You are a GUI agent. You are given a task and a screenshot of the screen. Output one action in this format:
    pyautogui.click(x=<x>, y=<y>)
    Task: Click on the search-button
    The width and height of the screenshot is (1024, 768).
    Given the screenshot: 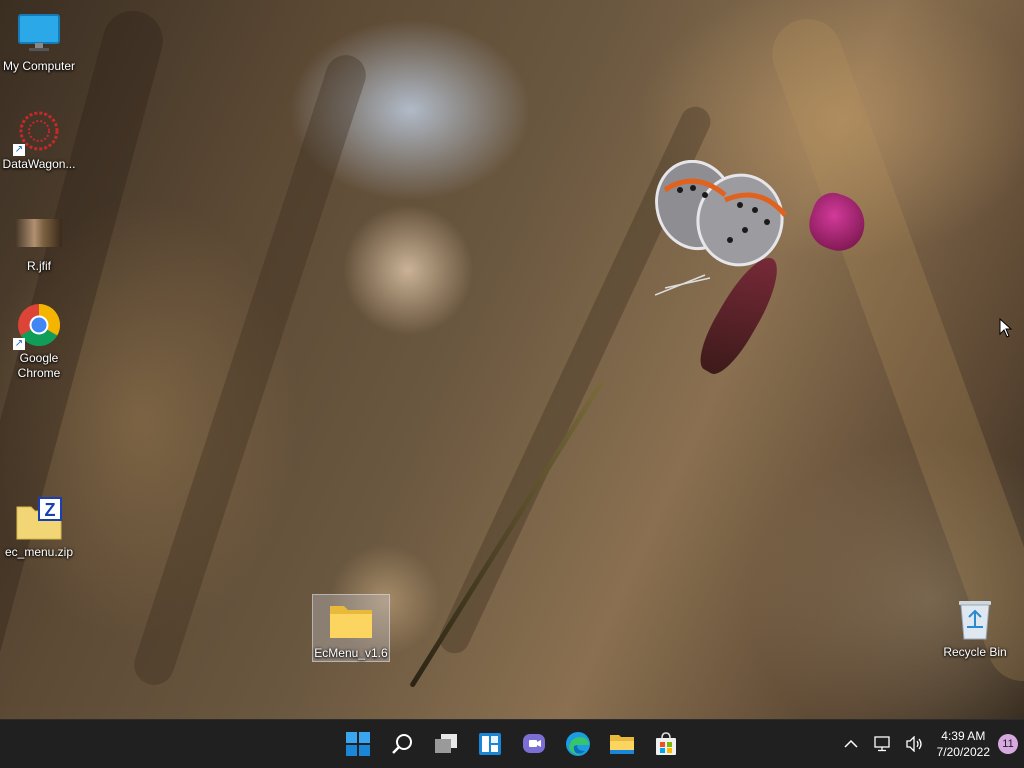 What is the action you would take?
    pyautogui.click(x=402, y=744)
    